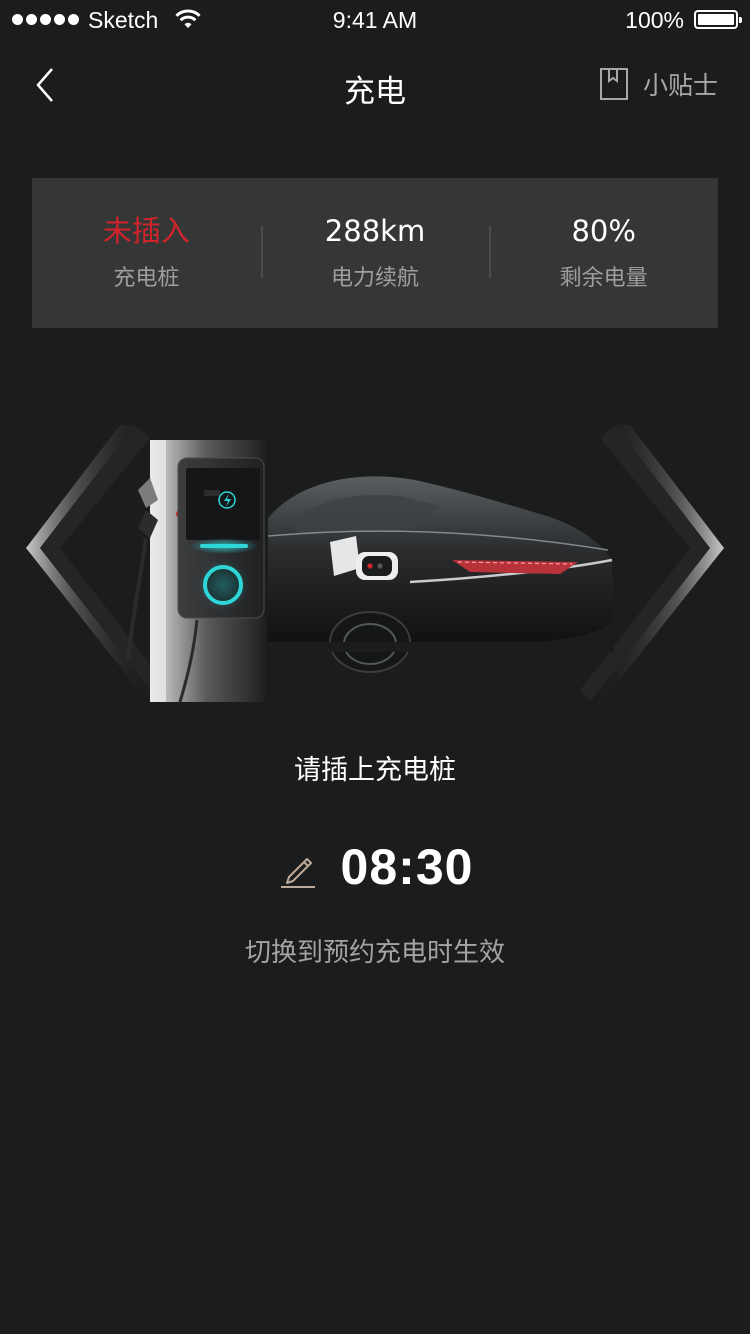  What do you see at coordinates (375, 770) in the screenshot?
I see `plug-in-prompt: 请插上充电桩` at bounding box center [375, 770].